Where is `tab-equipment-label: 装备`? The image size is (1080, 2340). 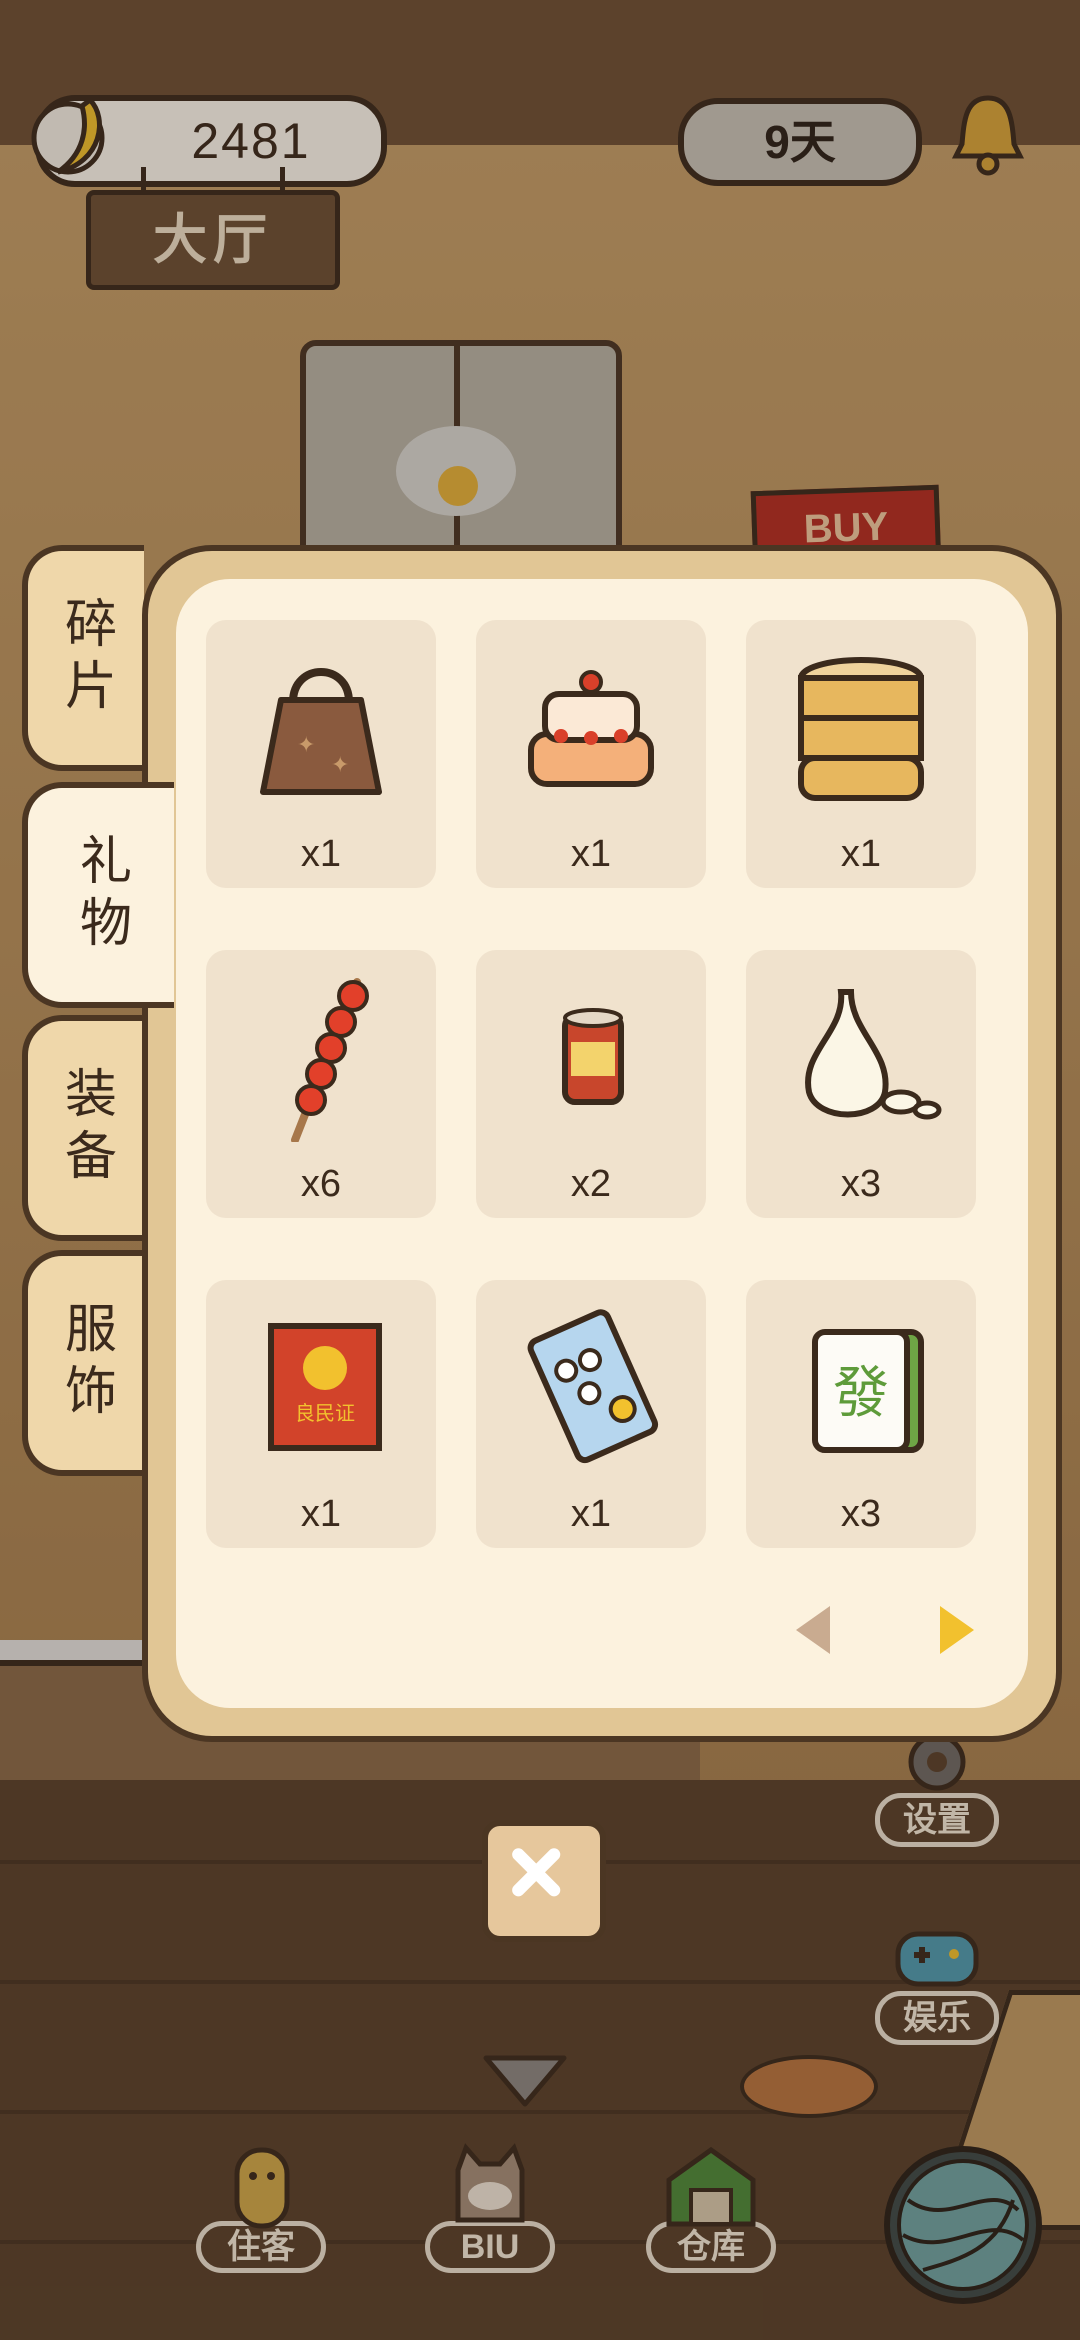
tab-equipment-label: 装备 is located at coordinates (85, 1128).